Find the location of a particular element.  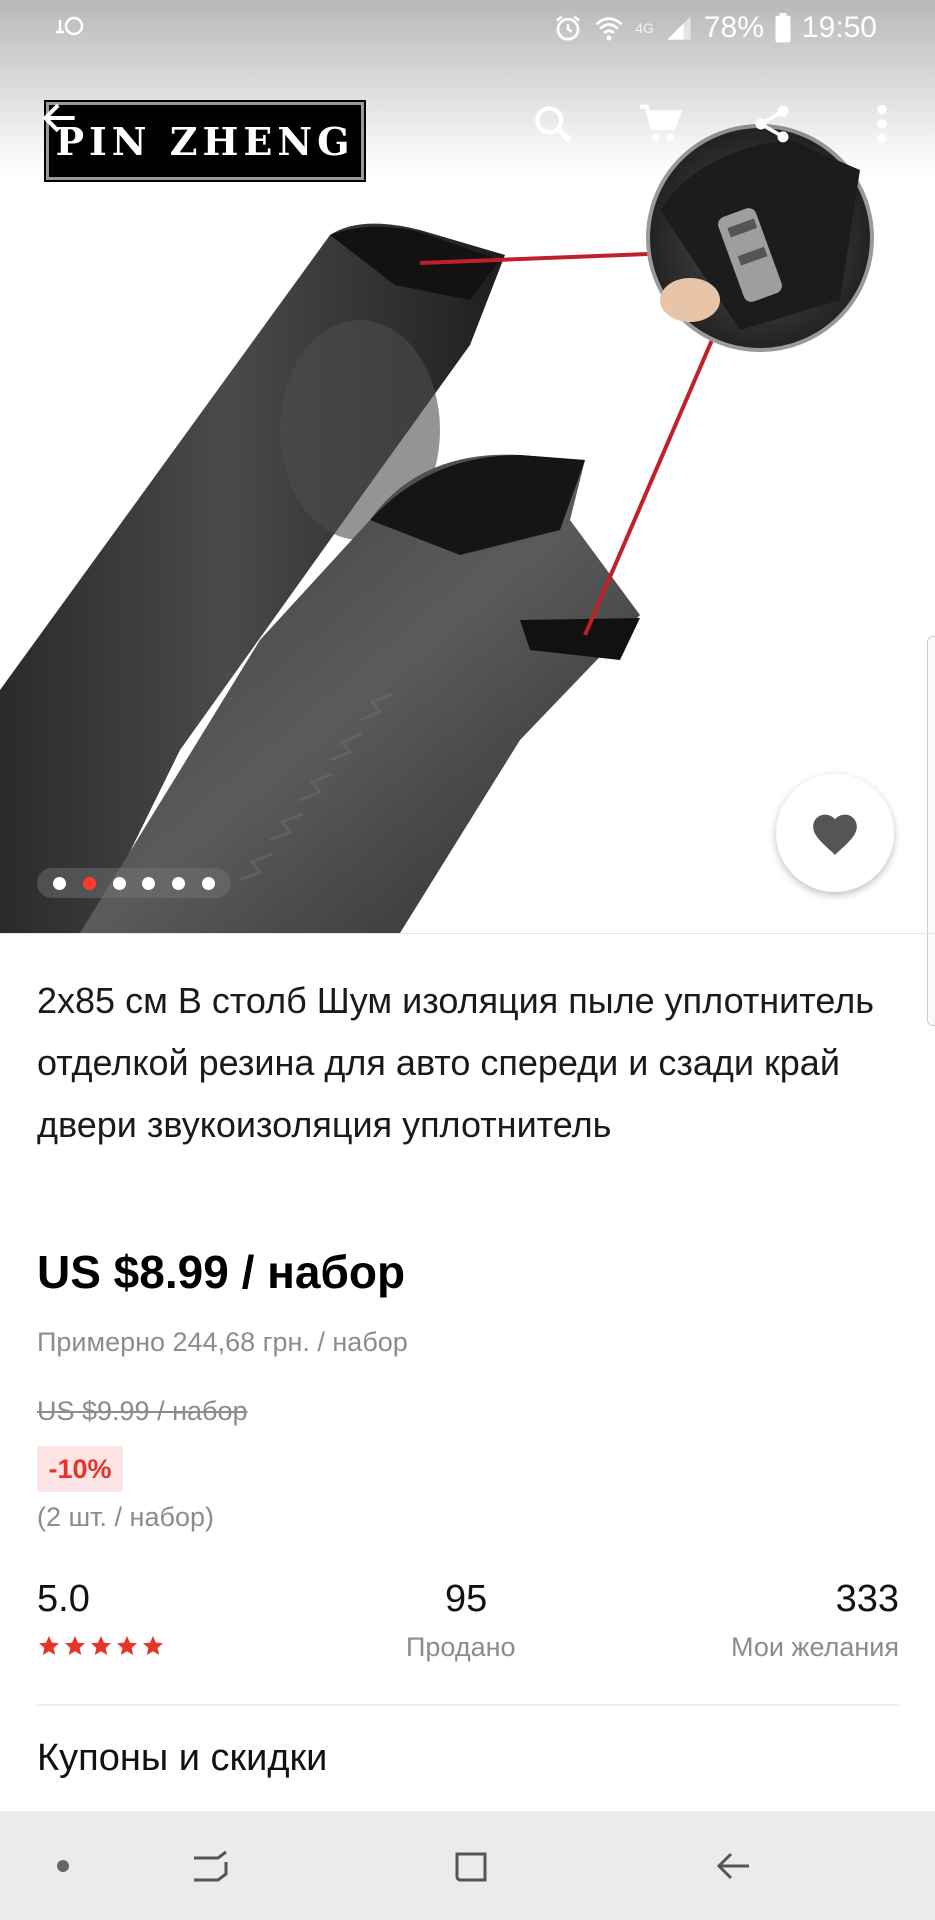

pack-info: (2 шт. / набор) is located at coordinates (125, 1517).